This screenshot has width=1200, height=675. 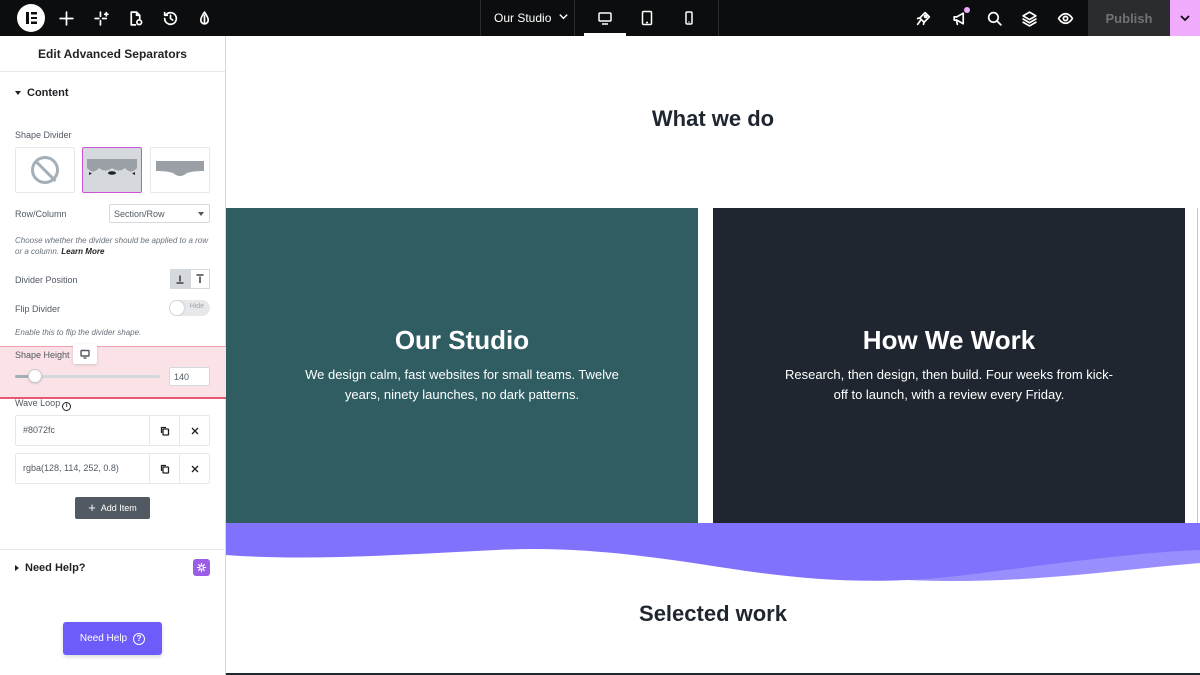 What do you see at coordinates (689, 18) in the screenshot?
I see `mobile-icon` at bounding box center [689, 18].